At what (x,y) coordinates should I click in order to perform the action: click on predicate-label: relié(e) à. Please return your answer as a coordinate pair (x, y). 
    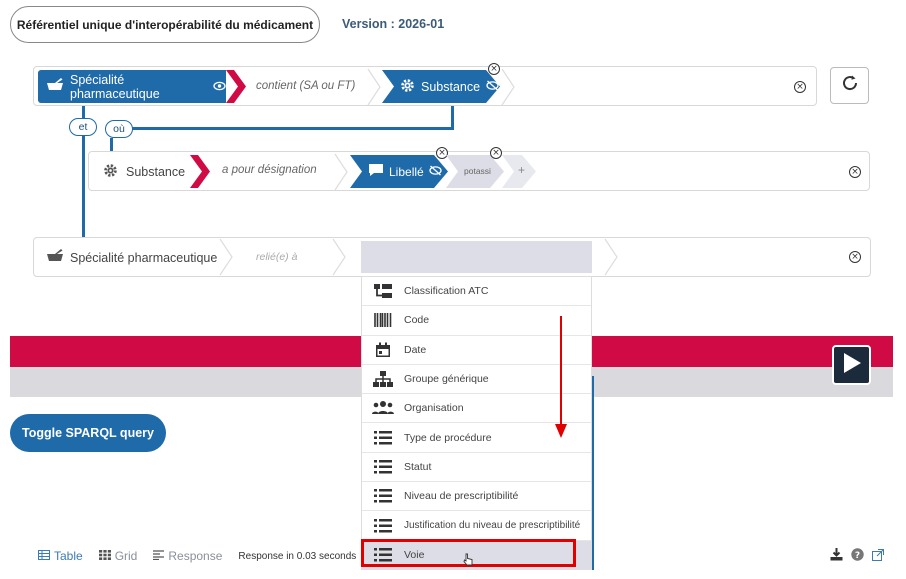
    Looking at the image, I should click on (276, 257).